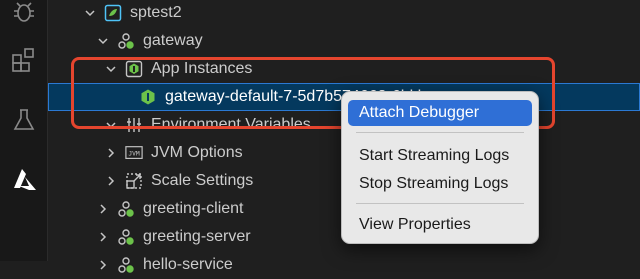 The width and height of the screenshot is (640, 279). Describe the element at coordinates (134, 181) in the screenshot. I see `scale-icon` at that location.